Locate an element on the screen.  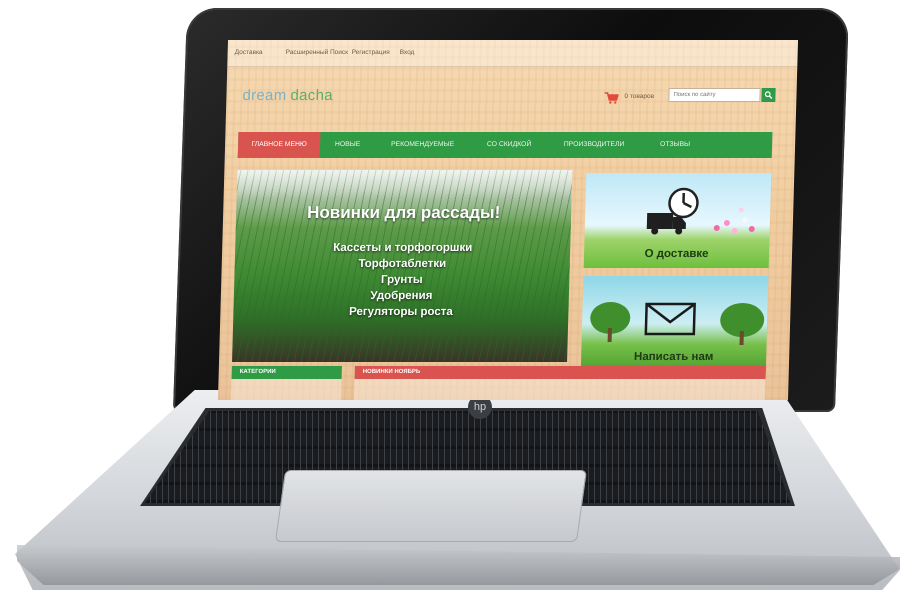
logo-word-dream: dream is located at coordinates (264, 95).